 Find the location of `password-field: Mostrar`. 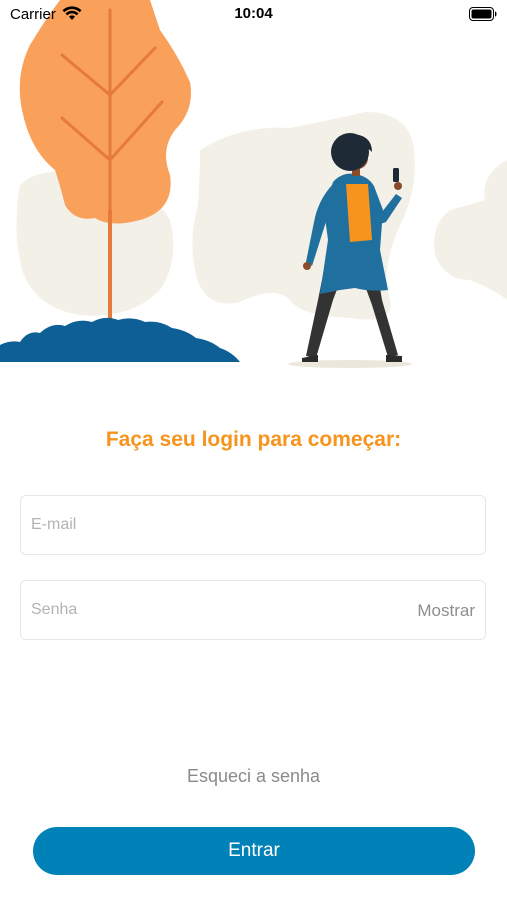

password-field: Mostrar is located at coordinates (253, 610).